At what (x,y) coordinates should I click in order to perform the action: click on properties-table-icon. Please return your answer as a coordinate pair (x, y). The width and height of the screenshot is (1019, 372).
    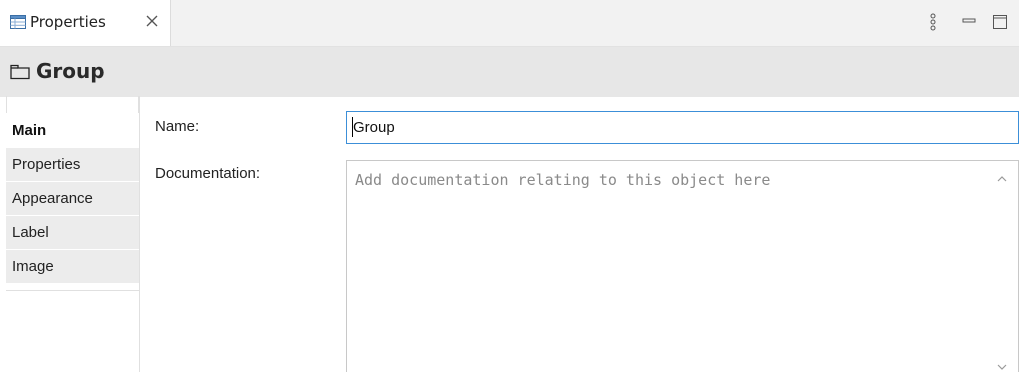
    Looking at the image, I should click on (18, 22).